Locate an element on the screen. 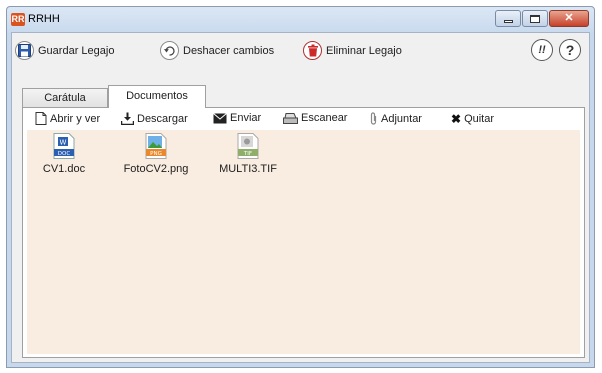 This screenshot has height=373, width=602. paperclip-icon is located at coordinates (373, 118).